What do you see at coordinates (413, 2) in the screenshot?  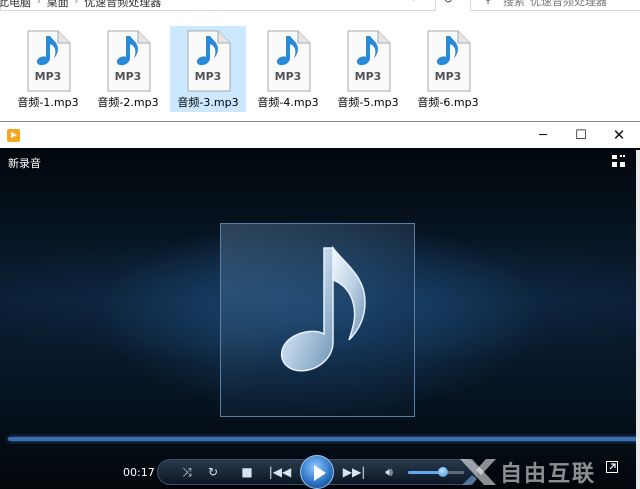 I see `chevron-down-icon: ▾` at bounding box center [413, 2].